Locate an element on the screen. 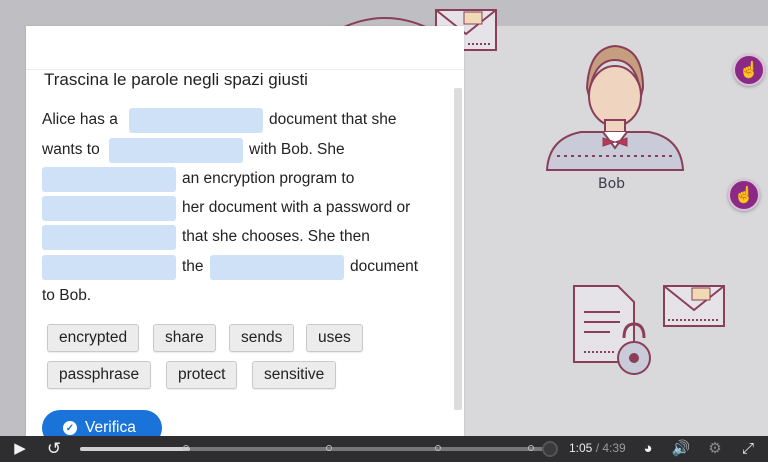 This screenshot has height=462, width=768. check-icon: ✓ is located at coordinates (70, 428).